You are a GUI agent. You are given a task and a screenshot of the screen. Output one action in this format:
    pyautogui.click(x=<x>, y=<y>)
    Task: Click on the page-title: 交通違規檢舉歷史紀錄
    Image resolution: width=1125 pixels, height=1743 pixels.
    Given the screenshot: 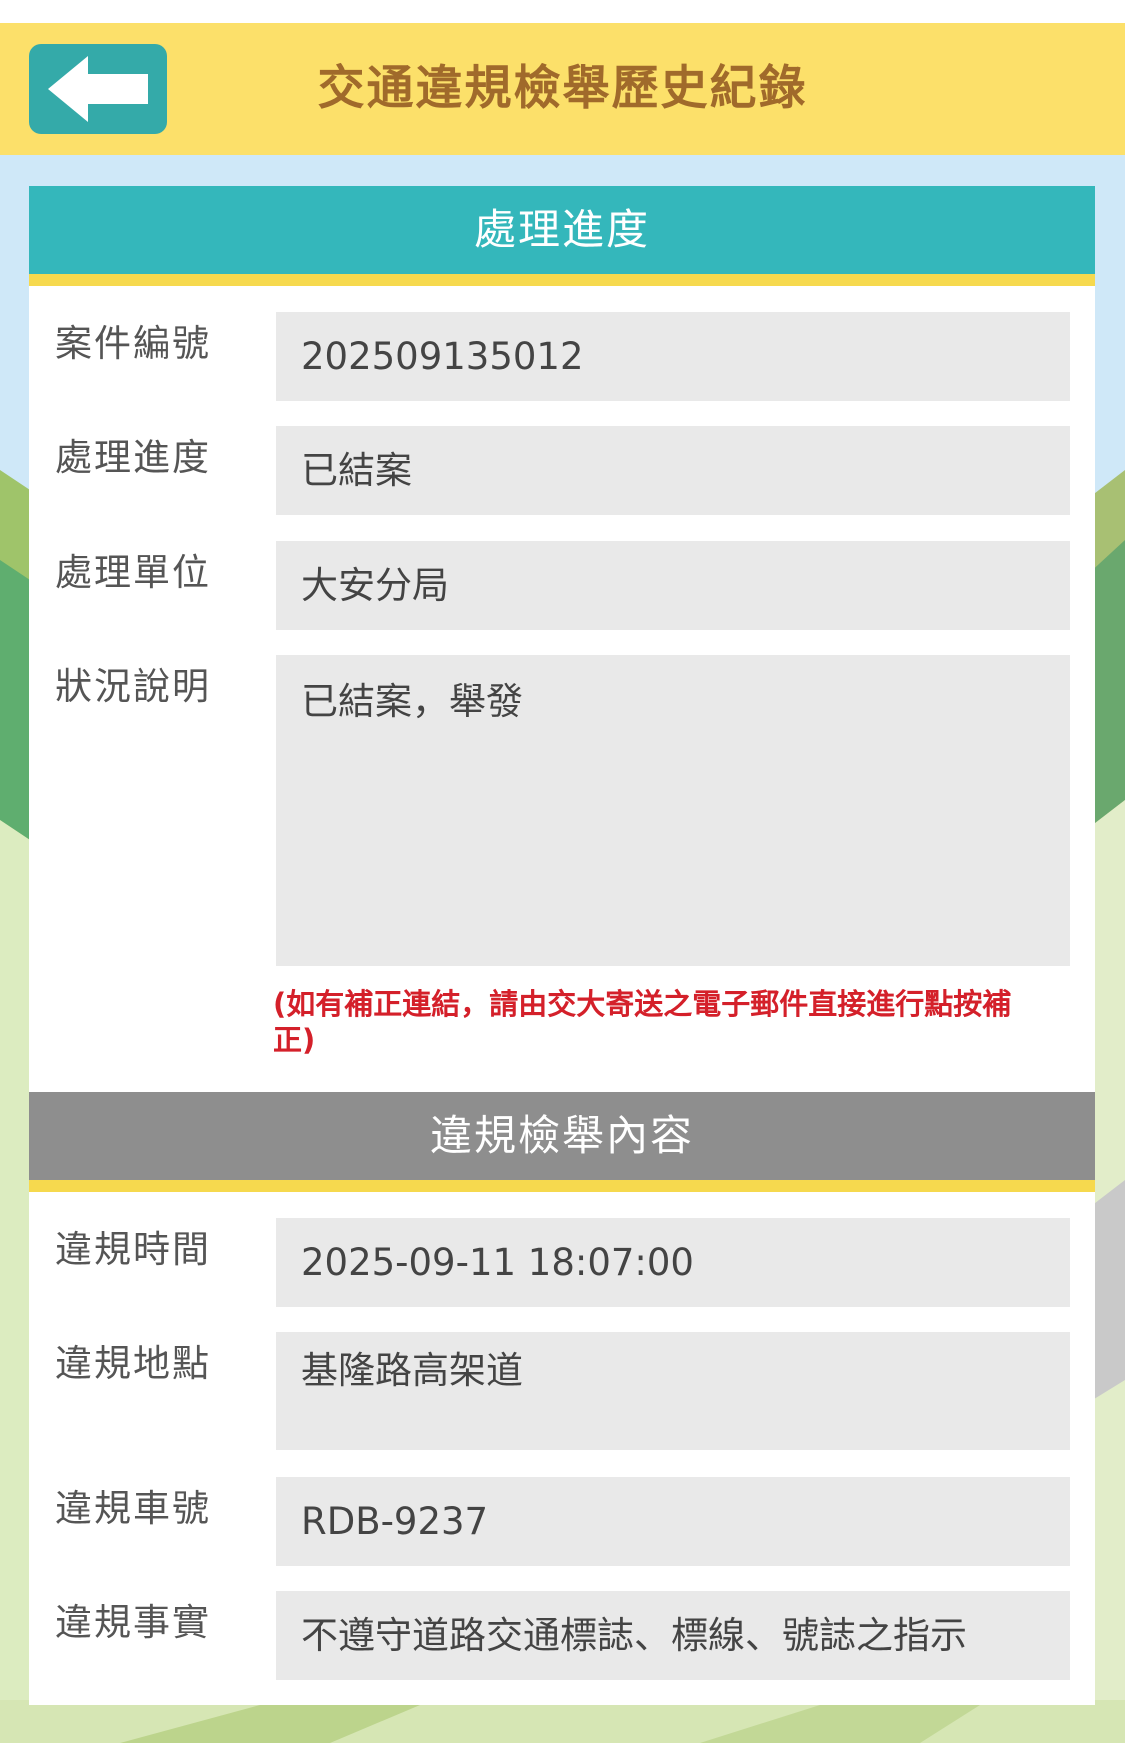 What is the action you would take?
    pyautogui.click(x=562, y=88)
    